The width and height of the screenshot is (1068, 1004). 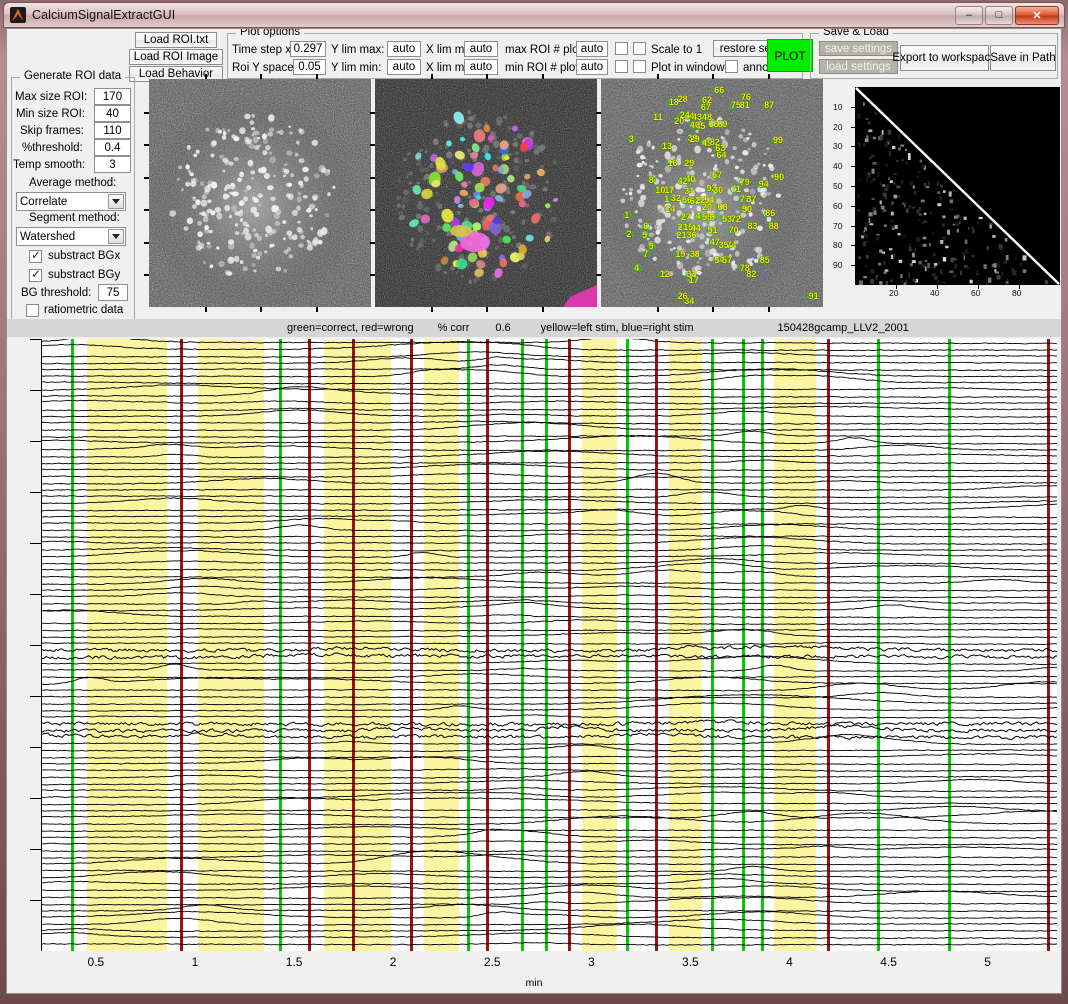 What do you see at coordinates (838, 107) in the screenshot?
I see `correlation-y-tick: 10` at bounding box center [838, 107].